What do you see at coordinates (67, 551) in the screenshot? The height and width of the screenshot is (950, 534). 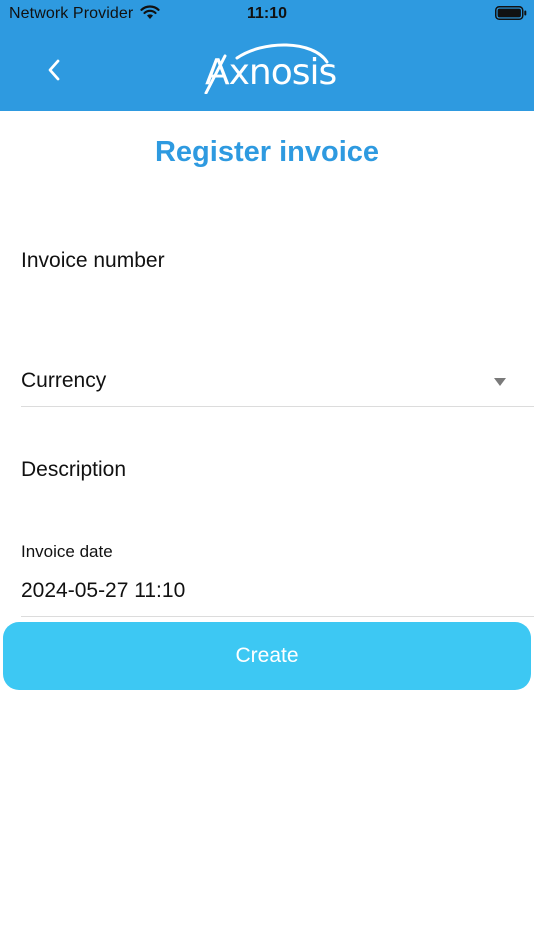 I see `invoice-date-label: Invoice date` at bounding box center [67, 551].